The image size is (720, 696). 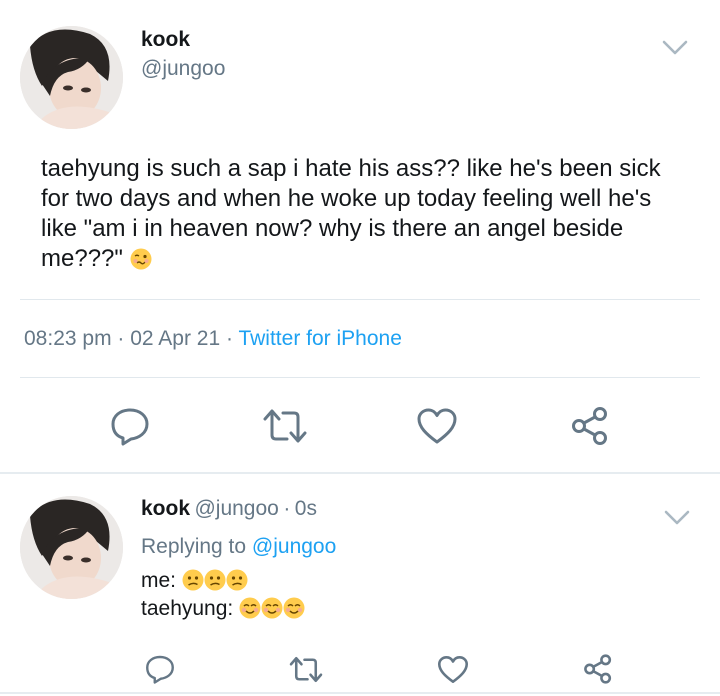 I want to click on reply-display-name: kook, so click(x=165, y=508).